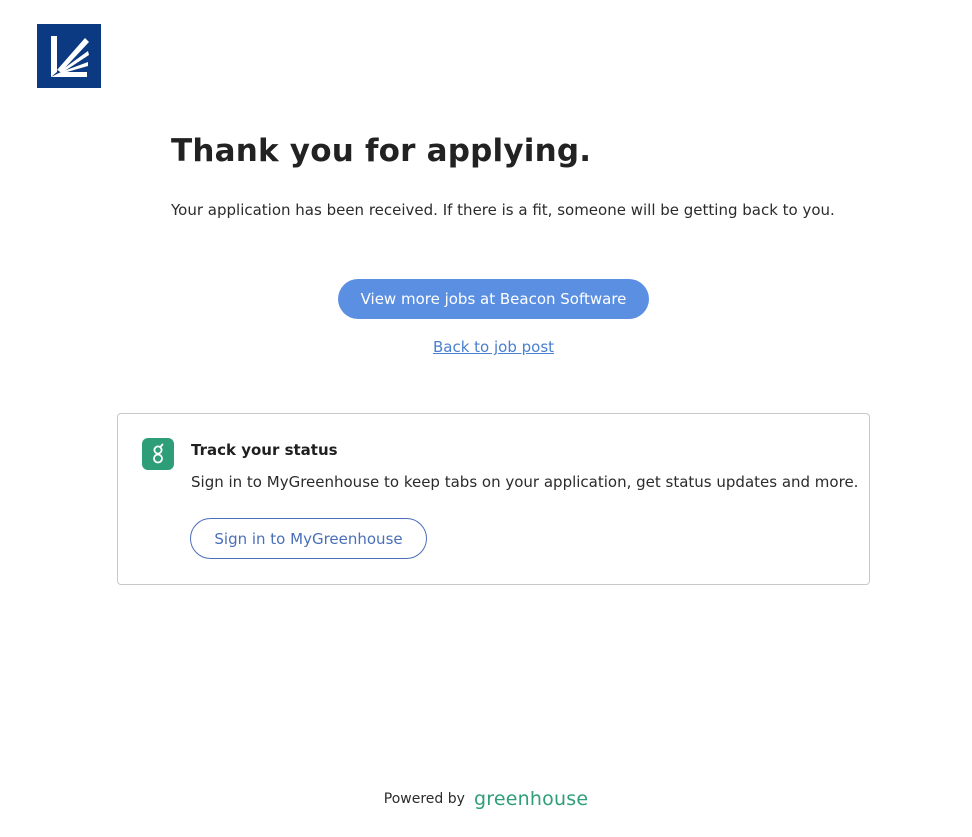  I want to click on footer: Powered by greenhouse, so click(486, 799).